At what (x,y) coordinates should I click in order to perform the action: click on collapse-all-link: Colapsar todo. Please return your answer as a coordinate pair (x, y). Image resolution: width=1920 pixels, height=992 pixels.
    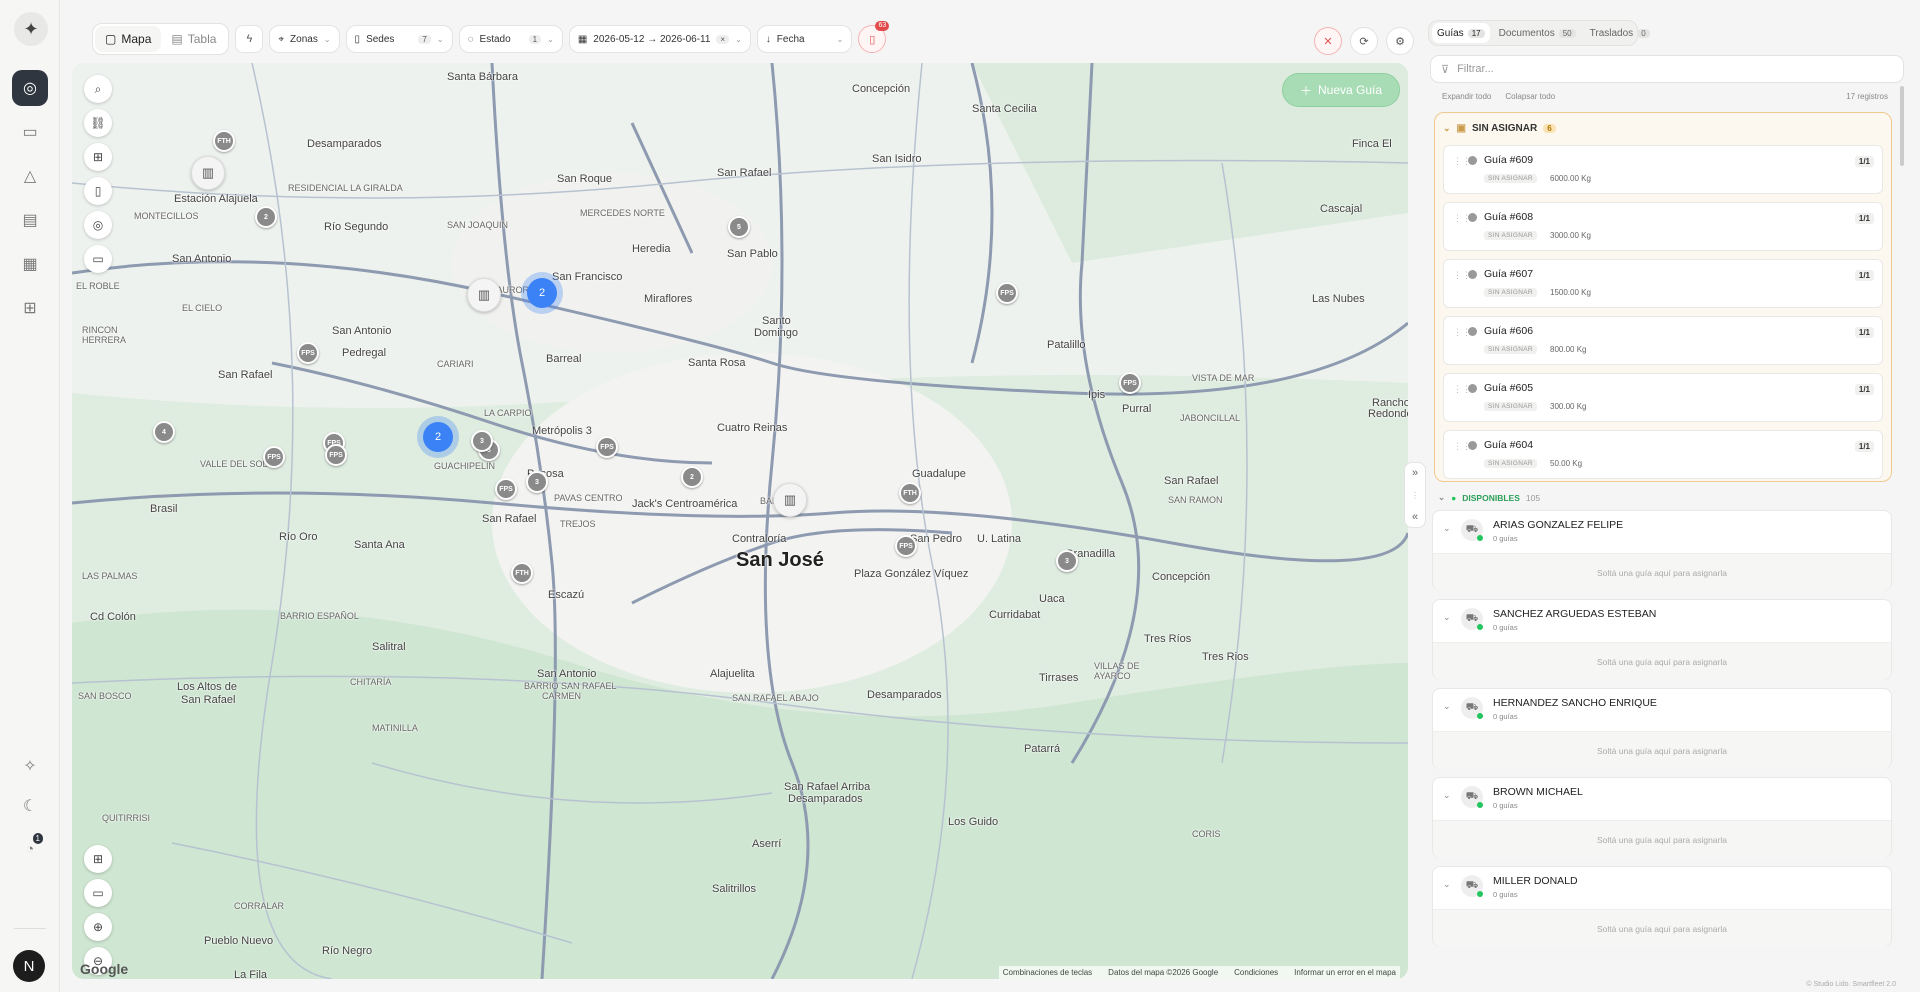
    Looking at the image, I should click on (1530, 96).